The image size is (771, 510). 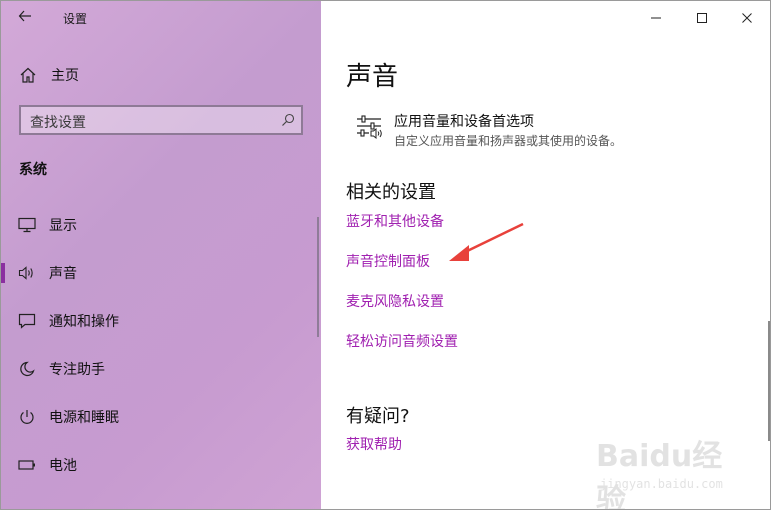 I want to click on app-volume-option: 应用音量和设备首选项 自定义应用音量和扬声器或其使用的设备。, so click(x=555, y=131).